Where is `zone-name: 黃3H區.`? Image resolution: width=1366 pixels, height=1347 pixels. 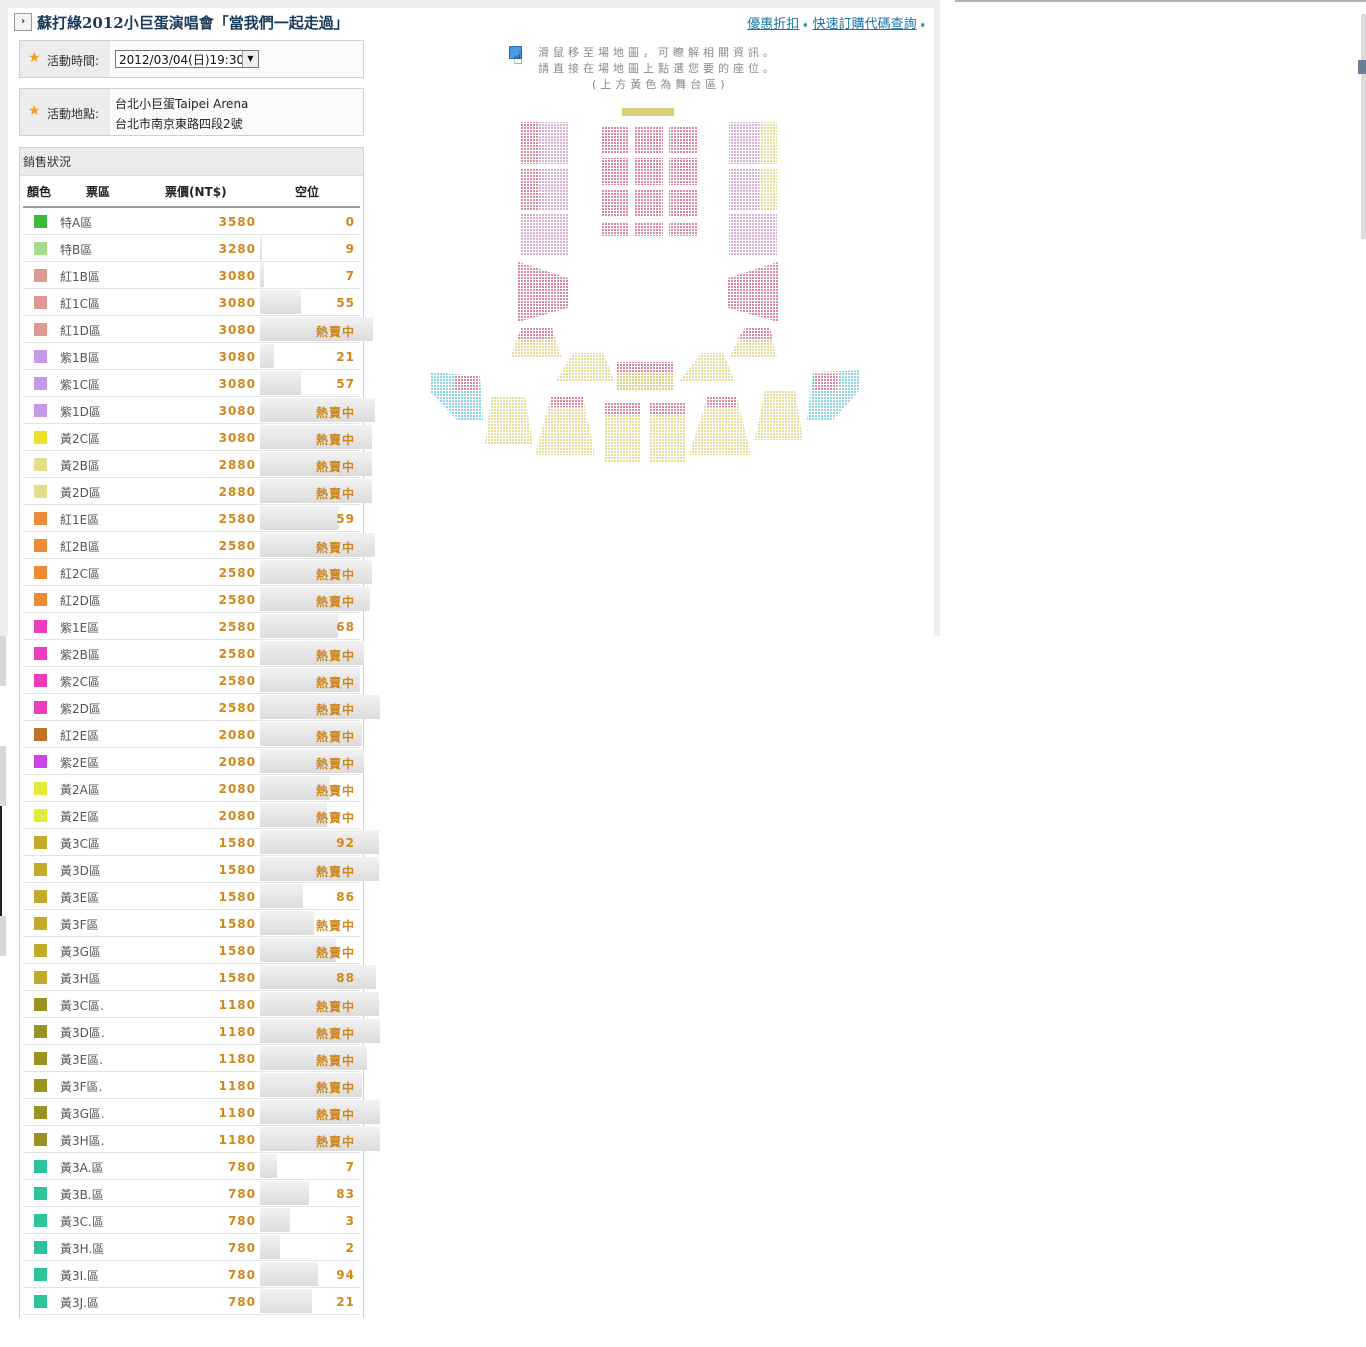
zone-name: 黃3H區. is located at coordinates (82, 1140).